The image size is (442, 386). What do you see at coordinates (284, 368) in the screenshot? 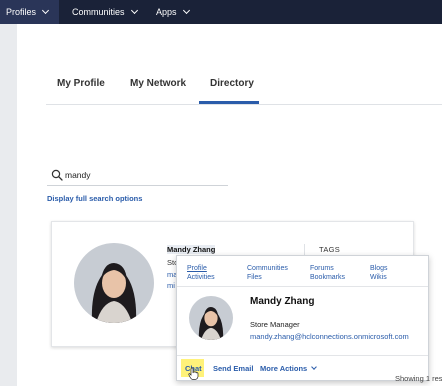
I see `more-actions-label: More Actions` at bounding box center [284, 368].